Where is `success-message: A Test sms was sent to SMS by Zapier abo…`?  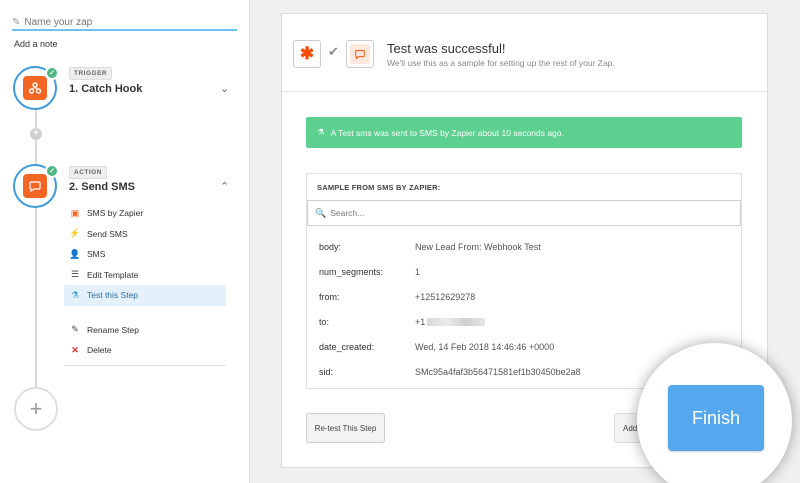
success-message: A Test sms was sent to SMS by Zapier abo… is located at coordinates (447, 132).